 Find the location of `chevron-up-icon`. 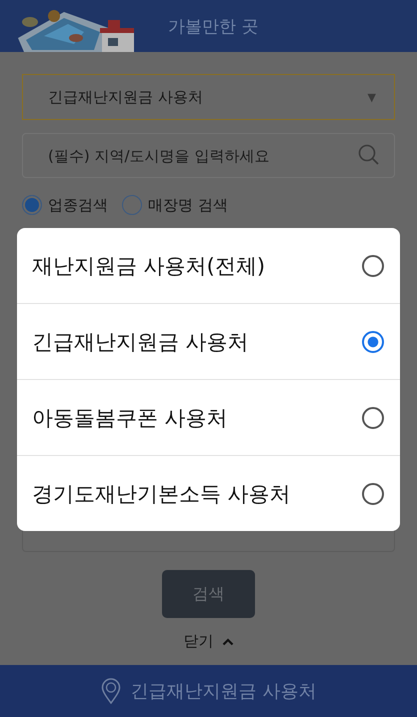

chevron-up-icon is located at coordinates (228, 642).